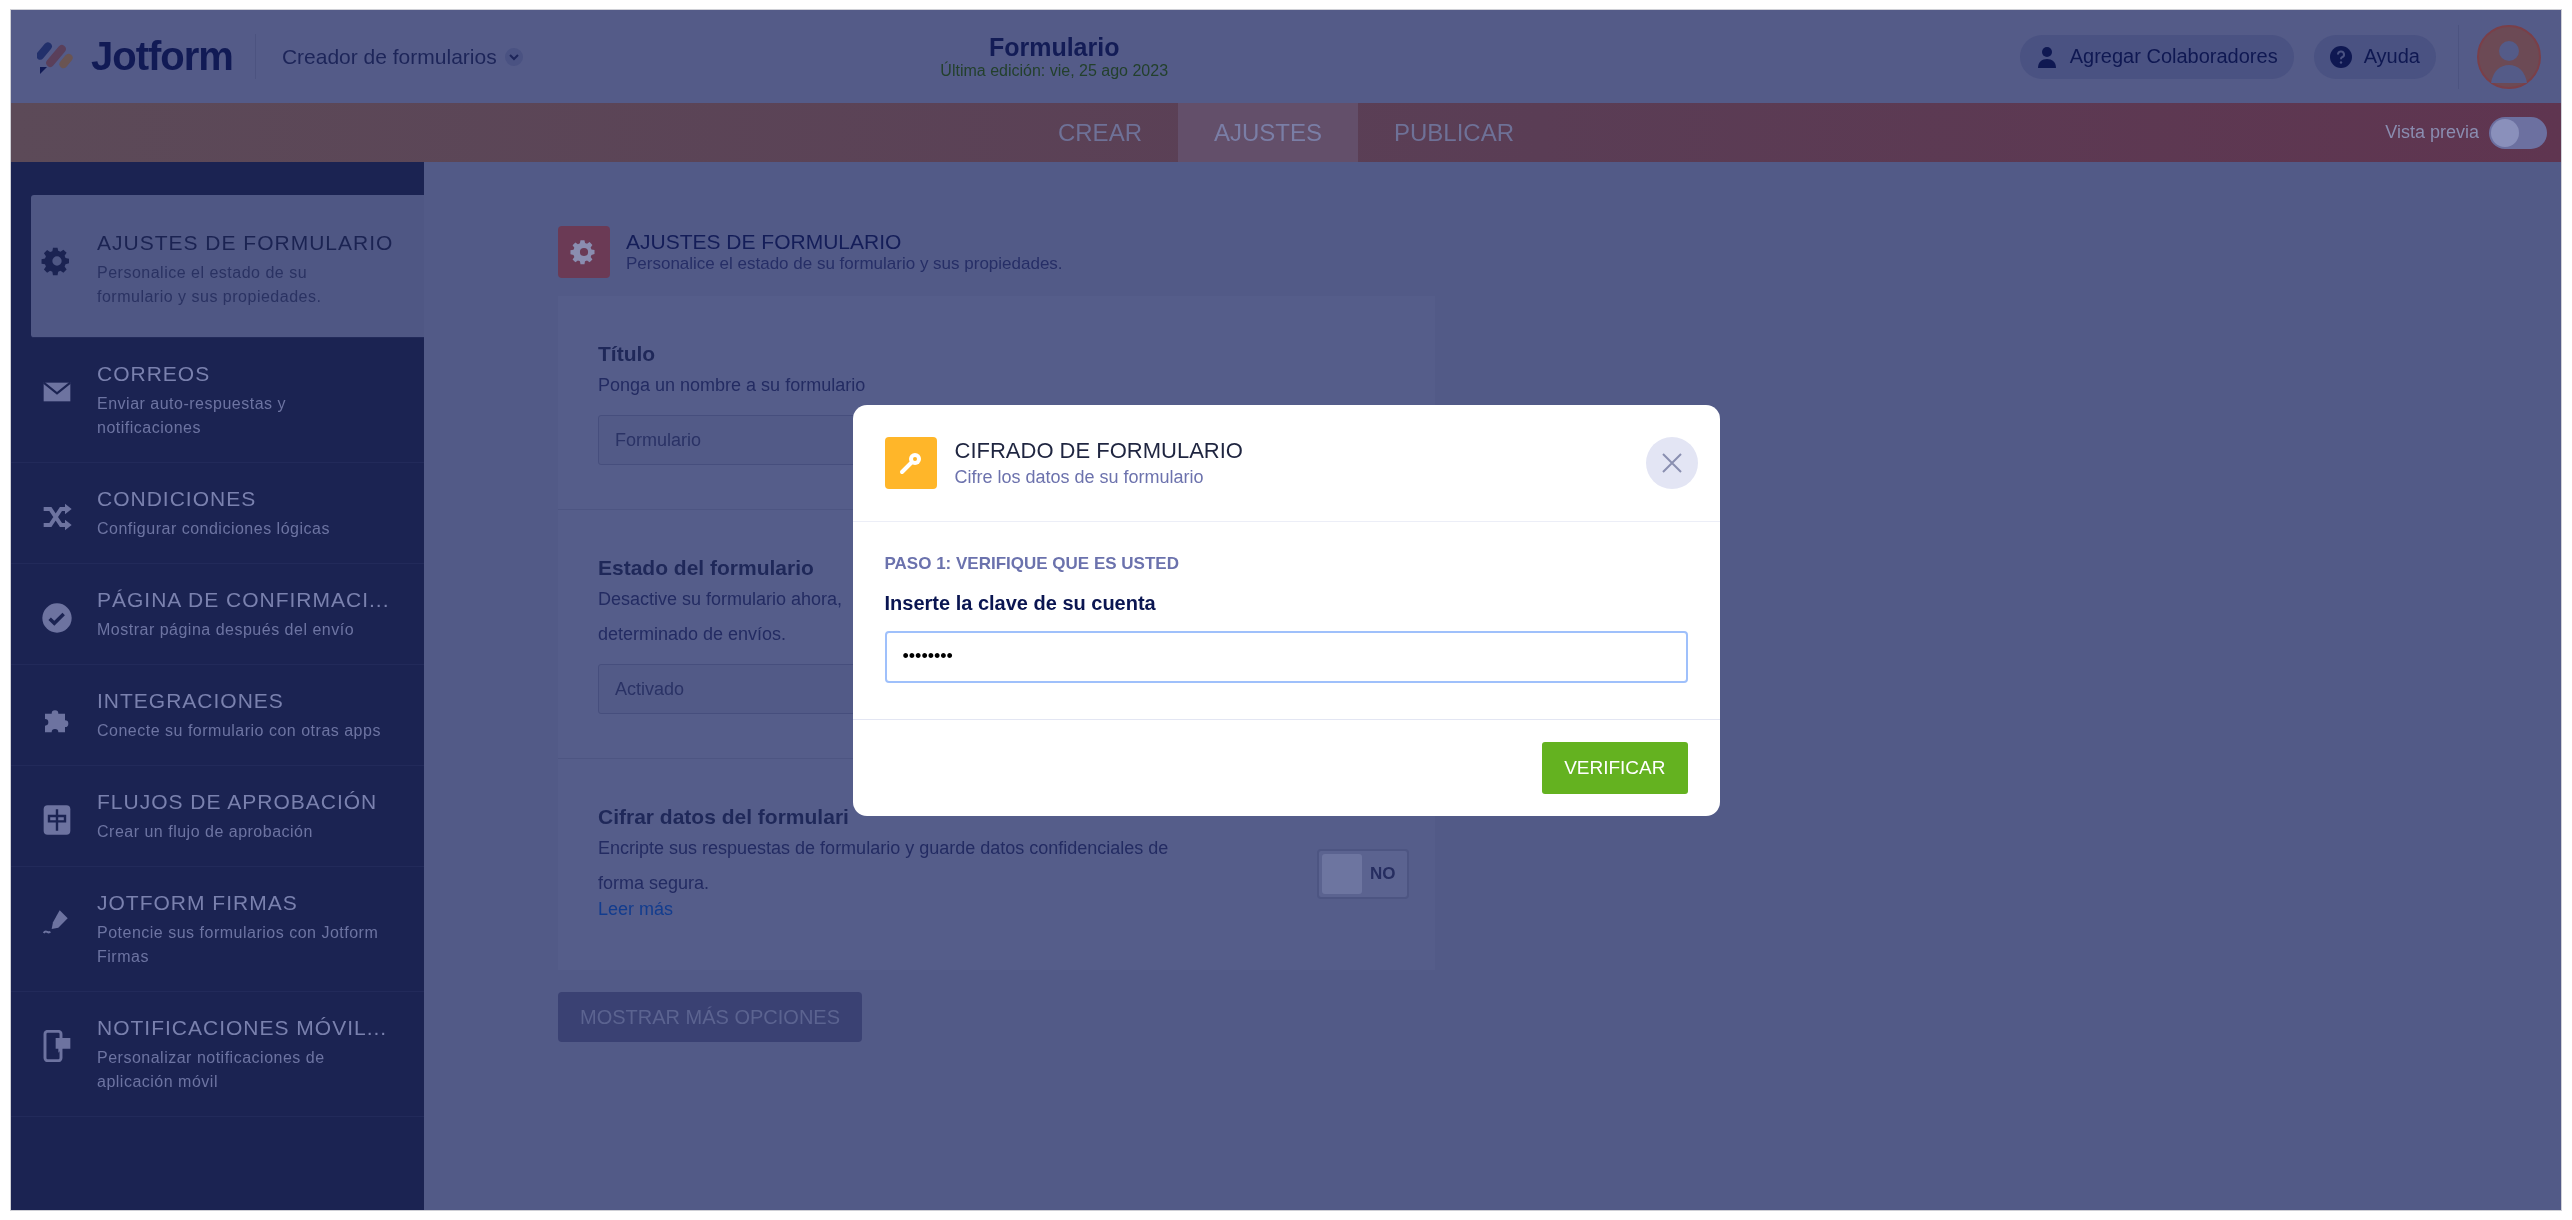  I want to click on dialog-subtitle: Cifre los datos de su formulario, so click(1079, 477).